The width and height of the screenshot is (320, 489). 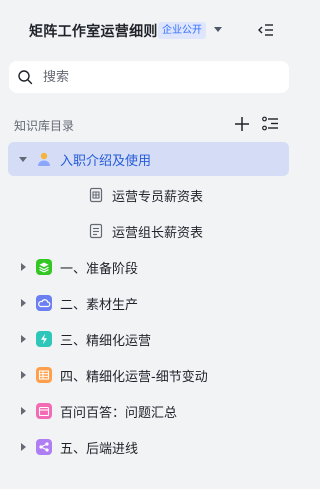 What do you see at coordinates (106, 161) in the screenshot?
I see `tree-item-label: 入职介绍及使用` at bounding box center [106, 161].